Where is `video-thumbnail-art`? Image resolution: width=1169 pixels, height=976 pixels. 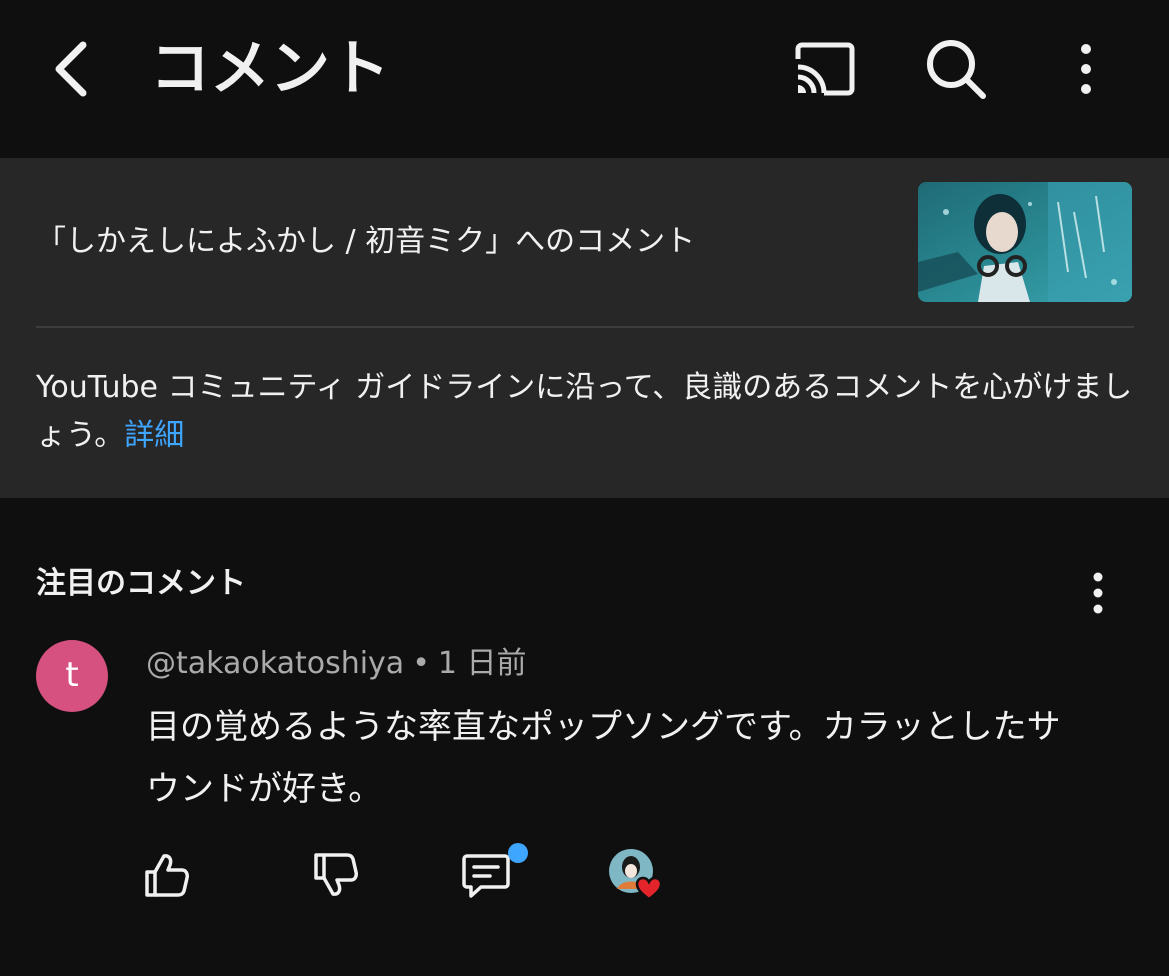 video-thumbnail-art is located at coordinates (1025, 242).